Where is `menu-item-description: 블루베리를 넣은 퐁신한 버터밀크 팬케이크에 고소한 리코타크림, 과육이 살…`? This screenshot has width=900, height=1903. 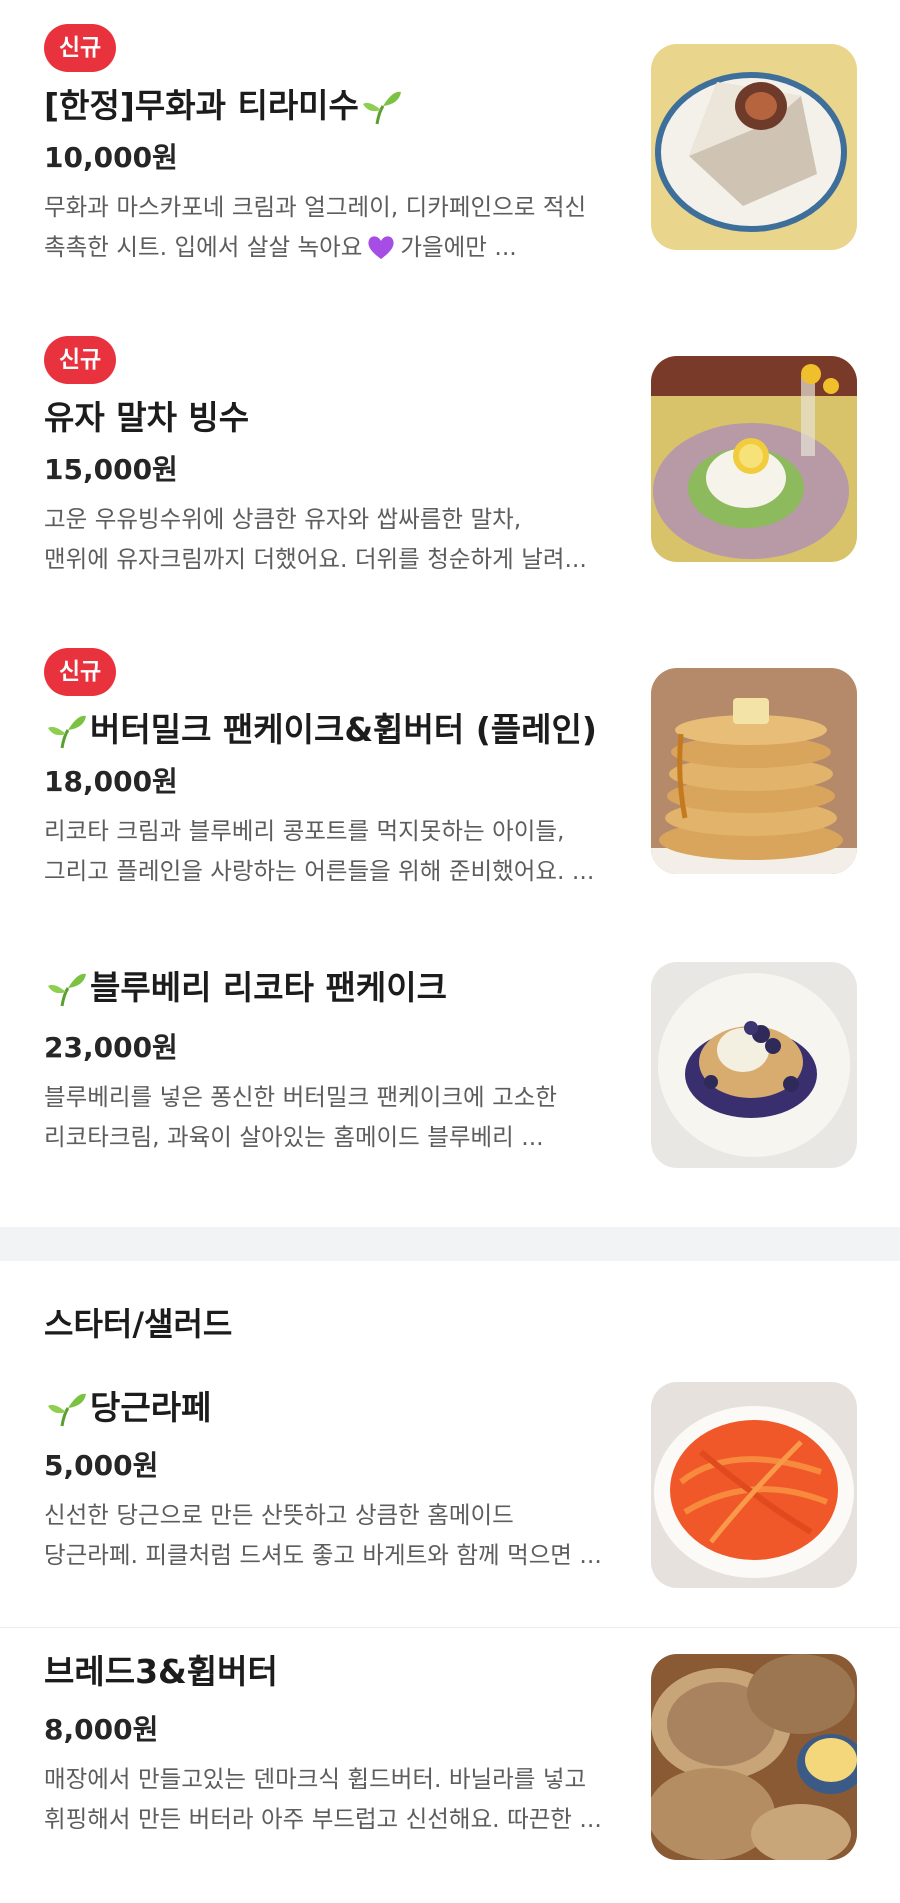 menu-item-description: 블루베리를 넣은 퐁신한 버터밀크 팬케이크에 고소한 리코타크림, 과육이 살… is located at coordinates (300, 1117).